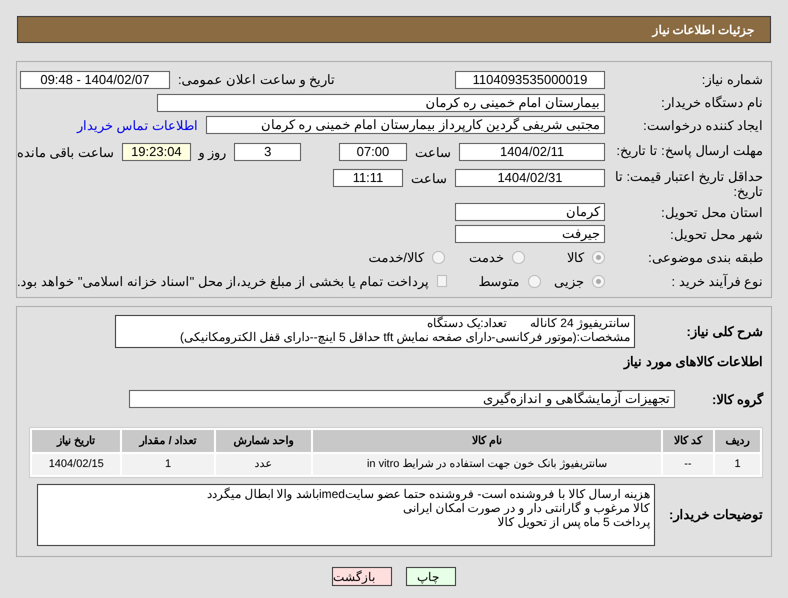 Image resolution: width=788 pixels, height=598 pixels. I want to click on field-text: کالا/خدمت, so click(396, 257).